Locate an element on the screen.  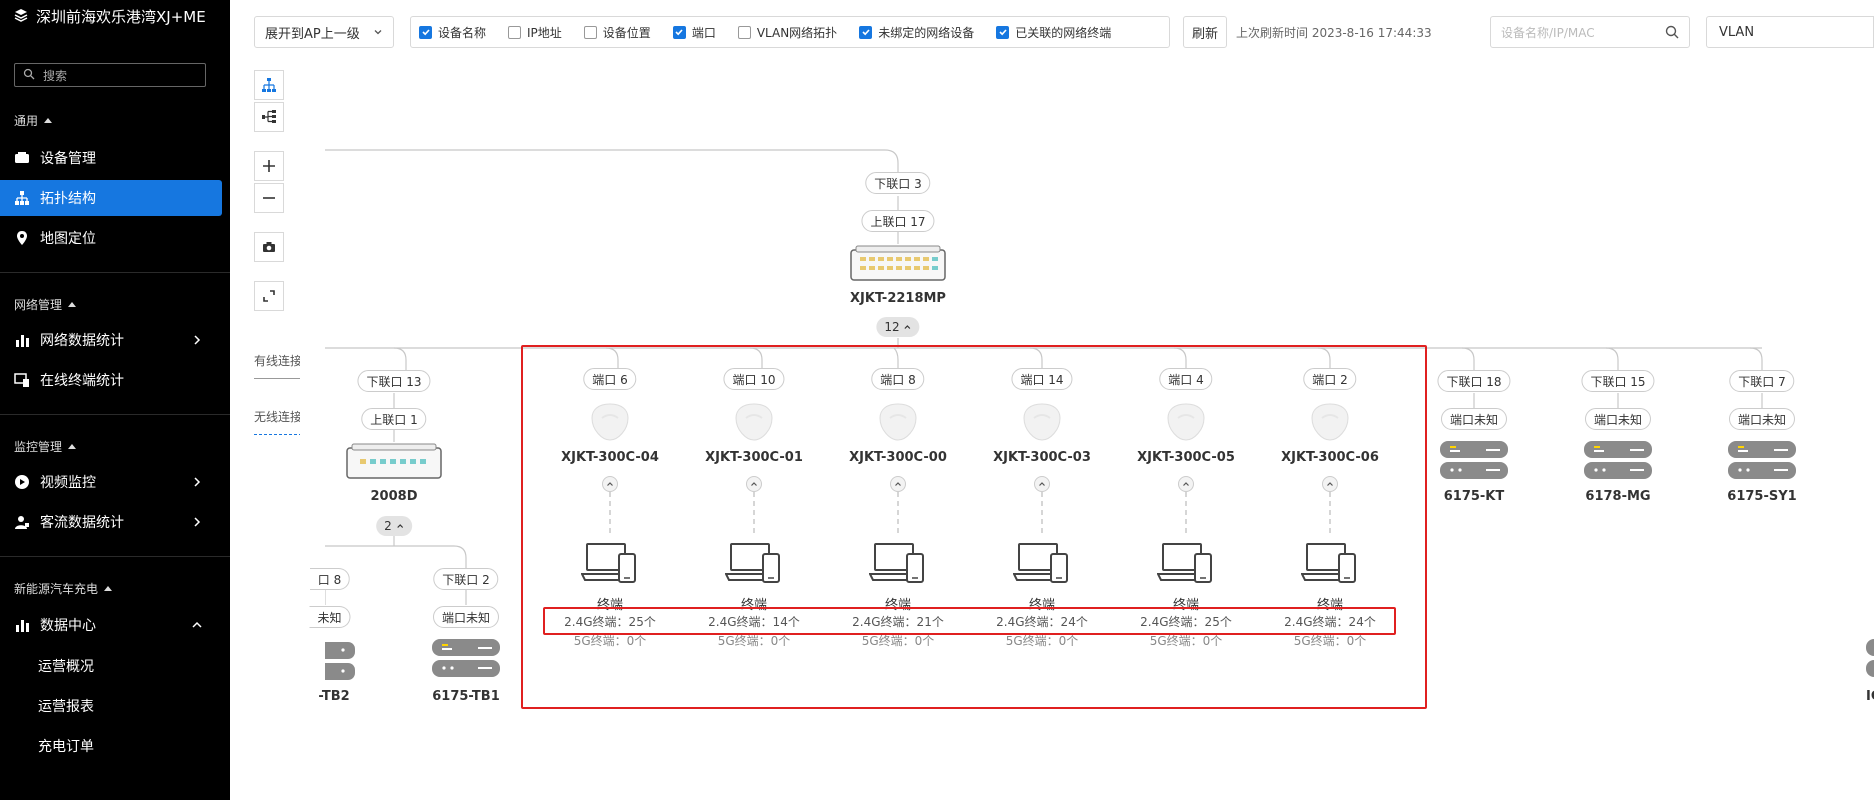
port-pill: 下联口 15 is located at coordinates (1618, 381).